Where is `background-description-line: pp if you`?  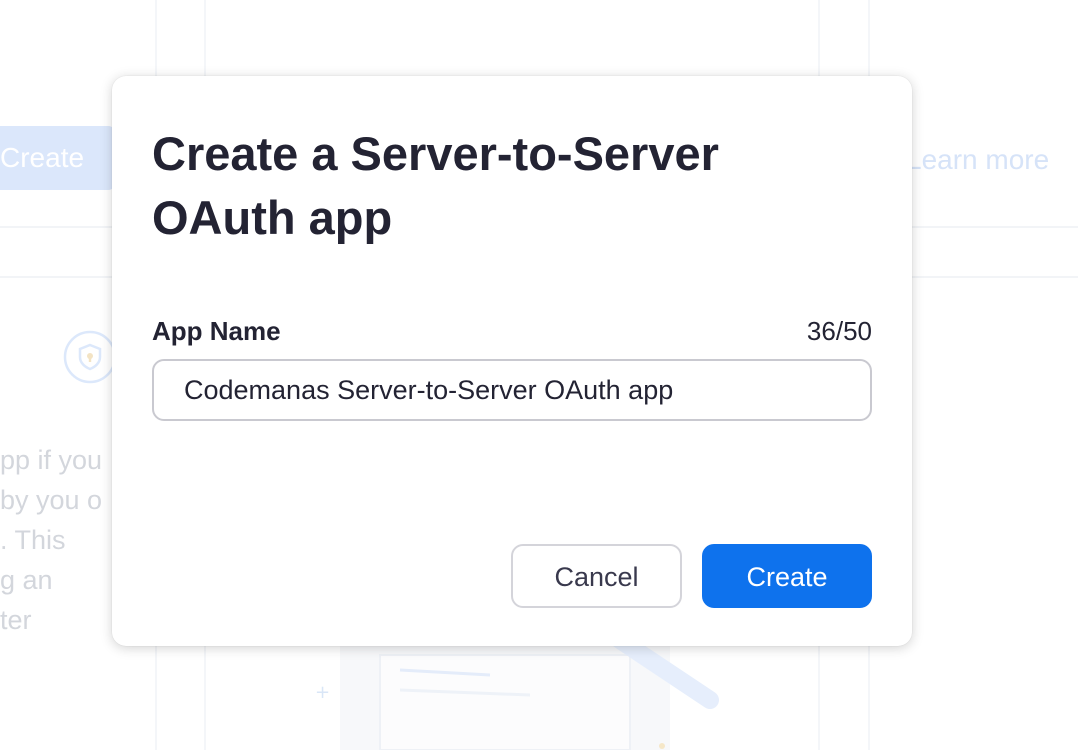 background-description-line: pp if you is located at coordinates (51, 460).